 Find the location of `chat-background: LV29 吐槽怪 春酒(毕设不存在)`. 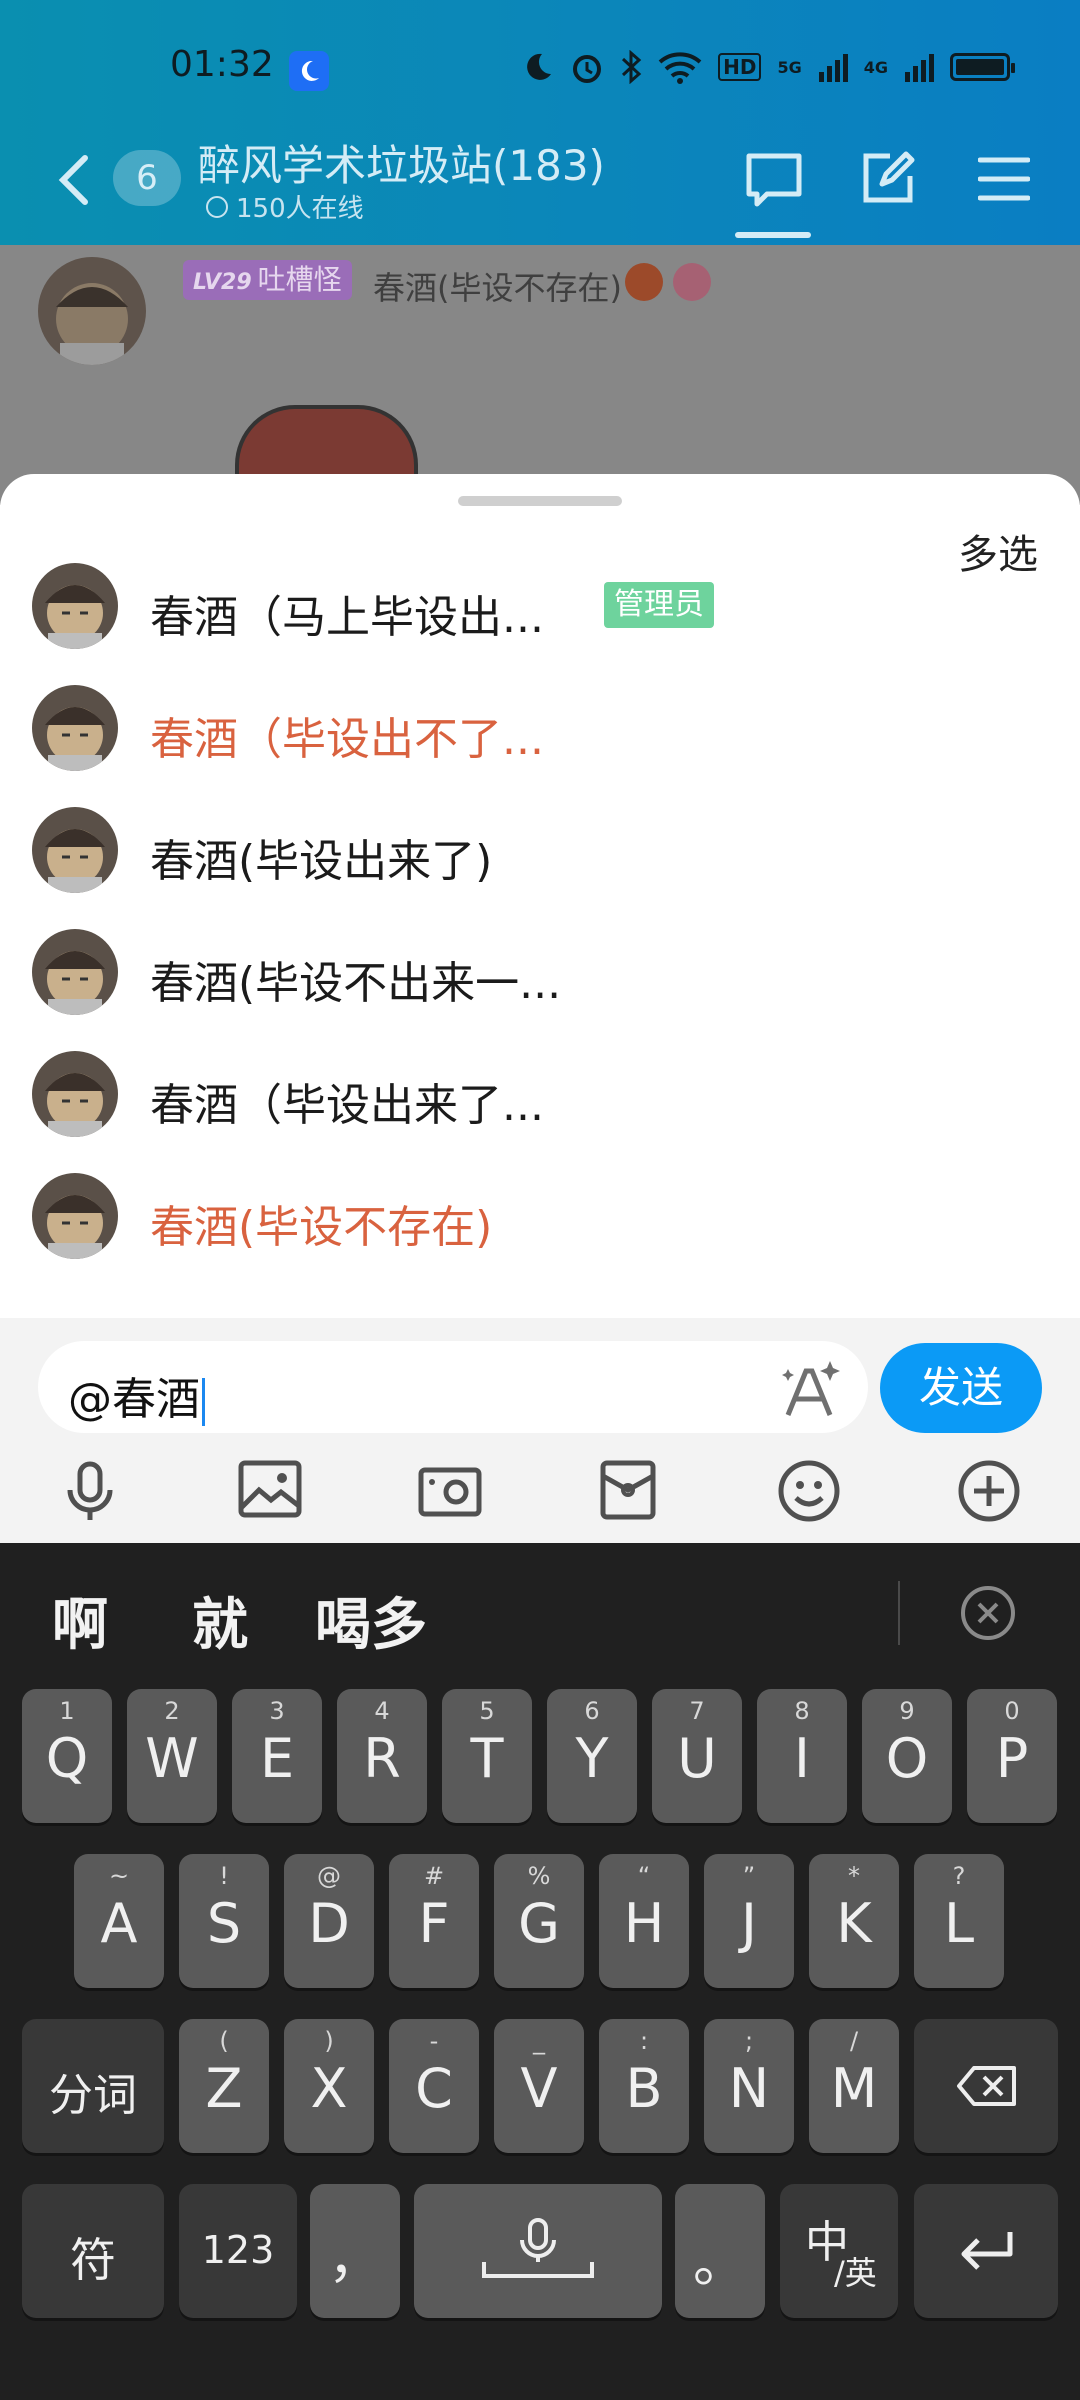

chat-background: LV29 吐槽怪 春酒(毕设不存在) is located at coordinates (540, 377).